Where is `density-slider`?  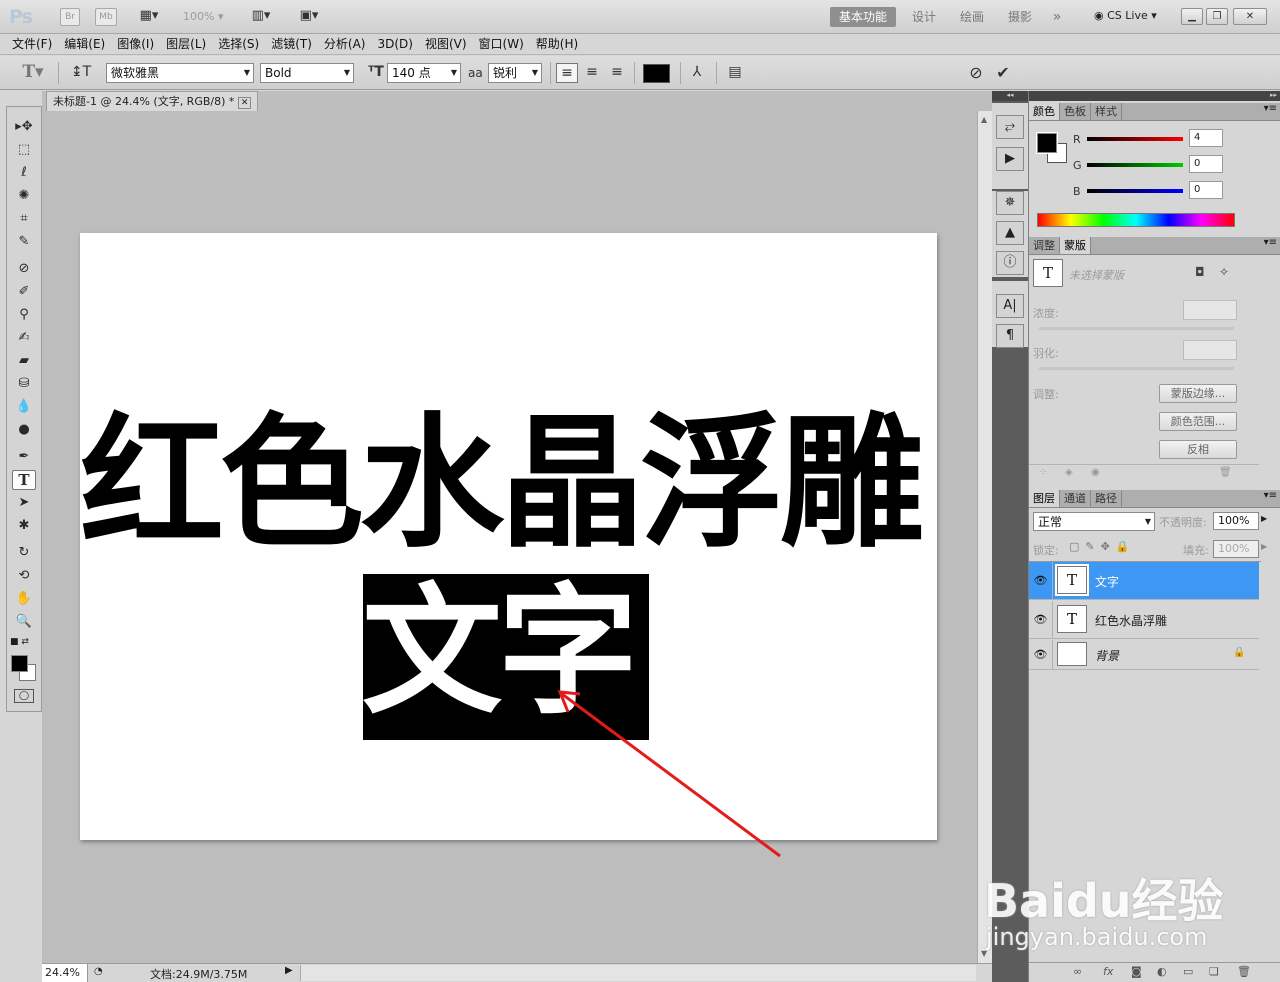
density-slider is located at coordinates (1136, 328).